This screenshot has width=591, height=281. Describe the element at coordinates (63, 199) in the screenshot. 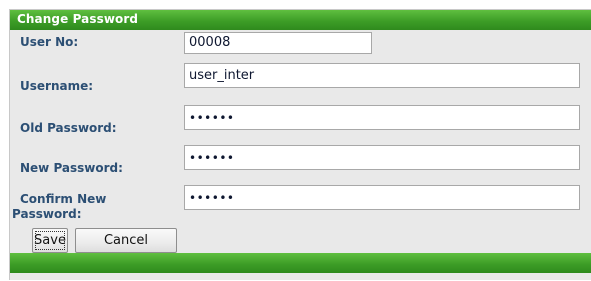

I see `confirm-password-label-line1: Confirm New` at that location.